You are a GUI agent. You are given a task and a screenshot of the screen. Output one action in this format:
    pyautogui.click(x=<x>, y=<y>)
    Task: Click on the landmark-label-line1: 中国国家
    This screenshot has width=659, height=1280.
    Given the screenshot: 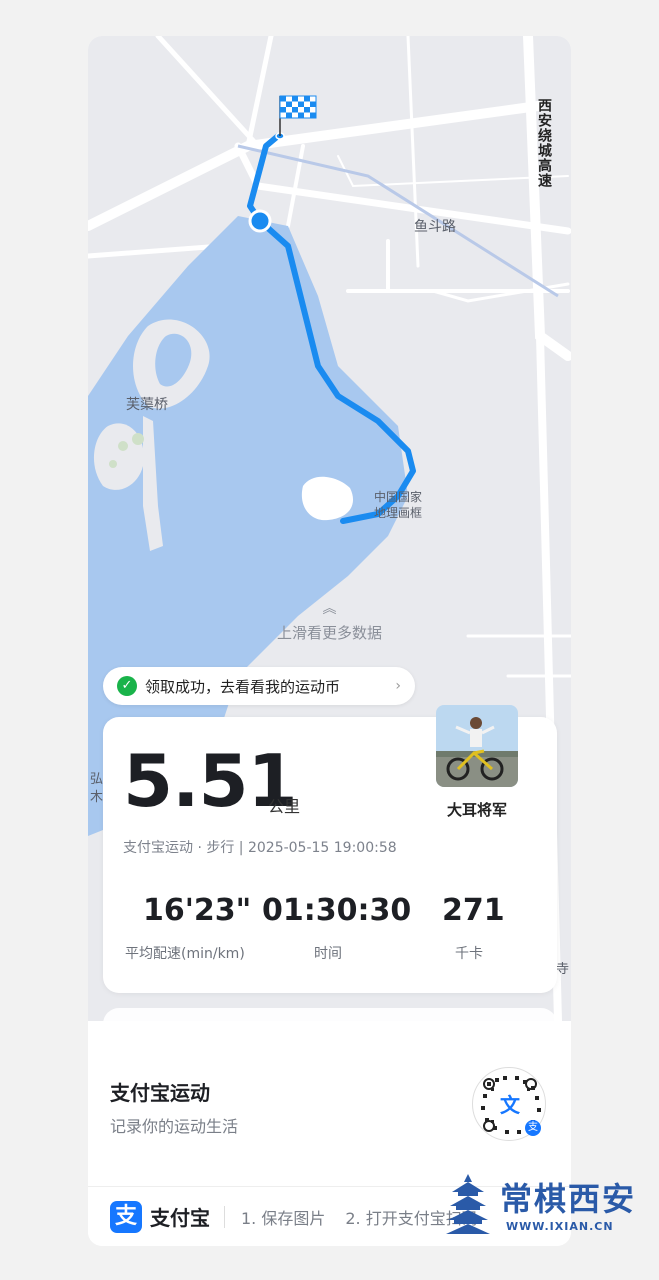 What is the action you would take?
    pyautogui.click(x=398, y=497)
    